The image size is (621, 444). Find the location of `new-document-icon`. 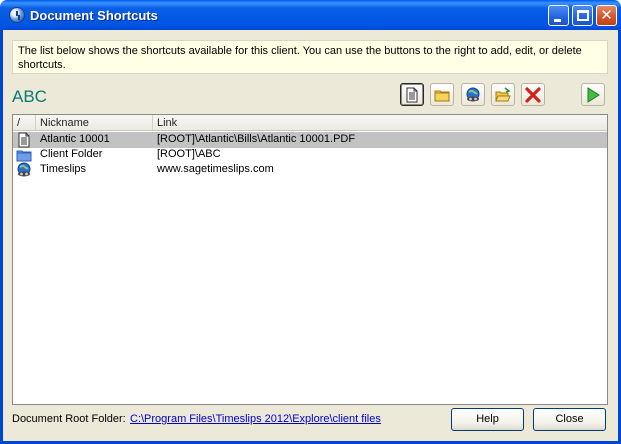

new-document-icon is located at coordinates (412, 95).